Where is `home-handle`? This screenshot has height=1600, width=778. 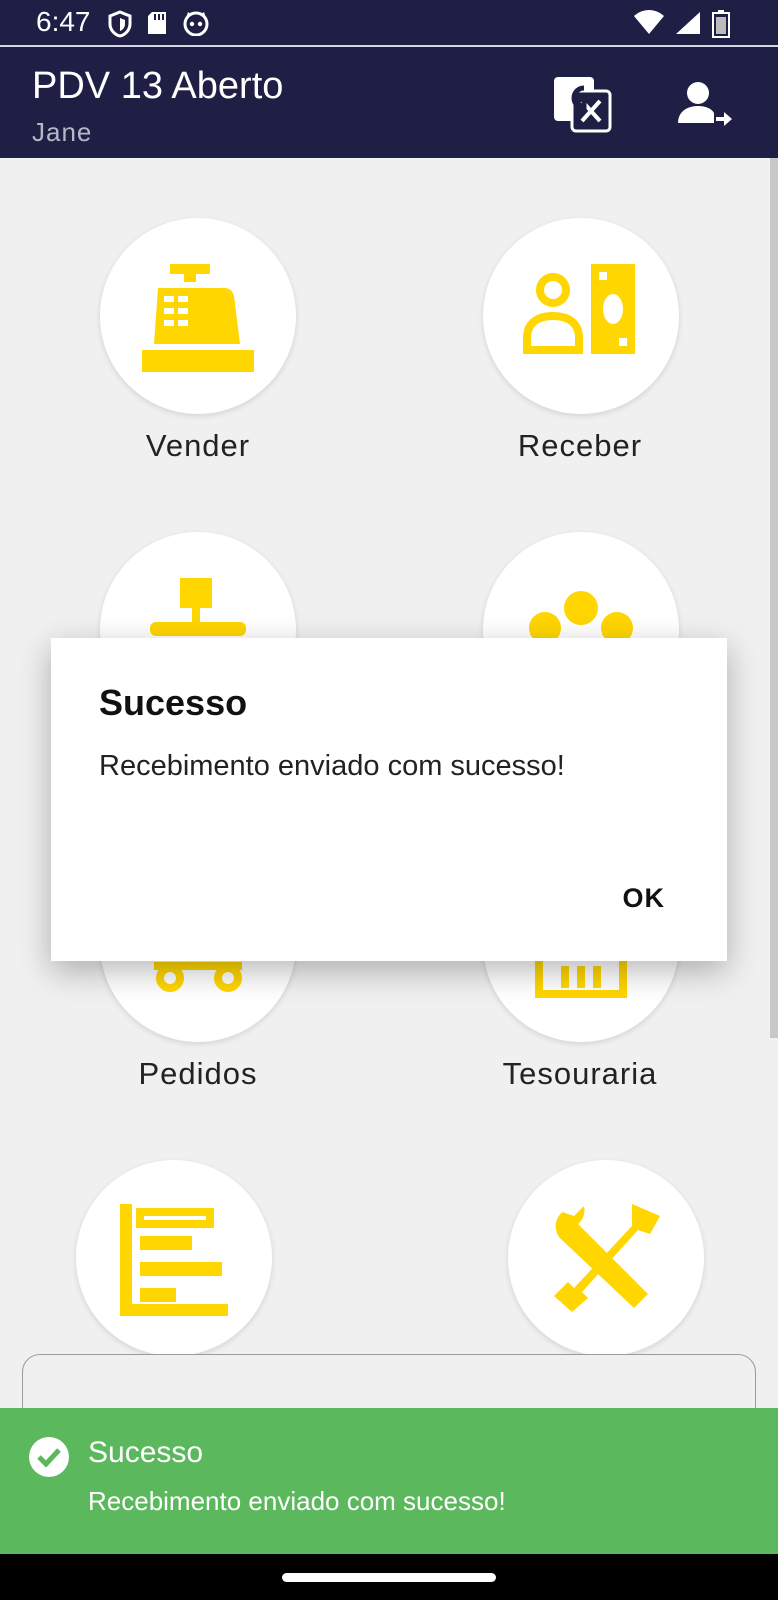
home-handle is located at coordinates (389, 1577).